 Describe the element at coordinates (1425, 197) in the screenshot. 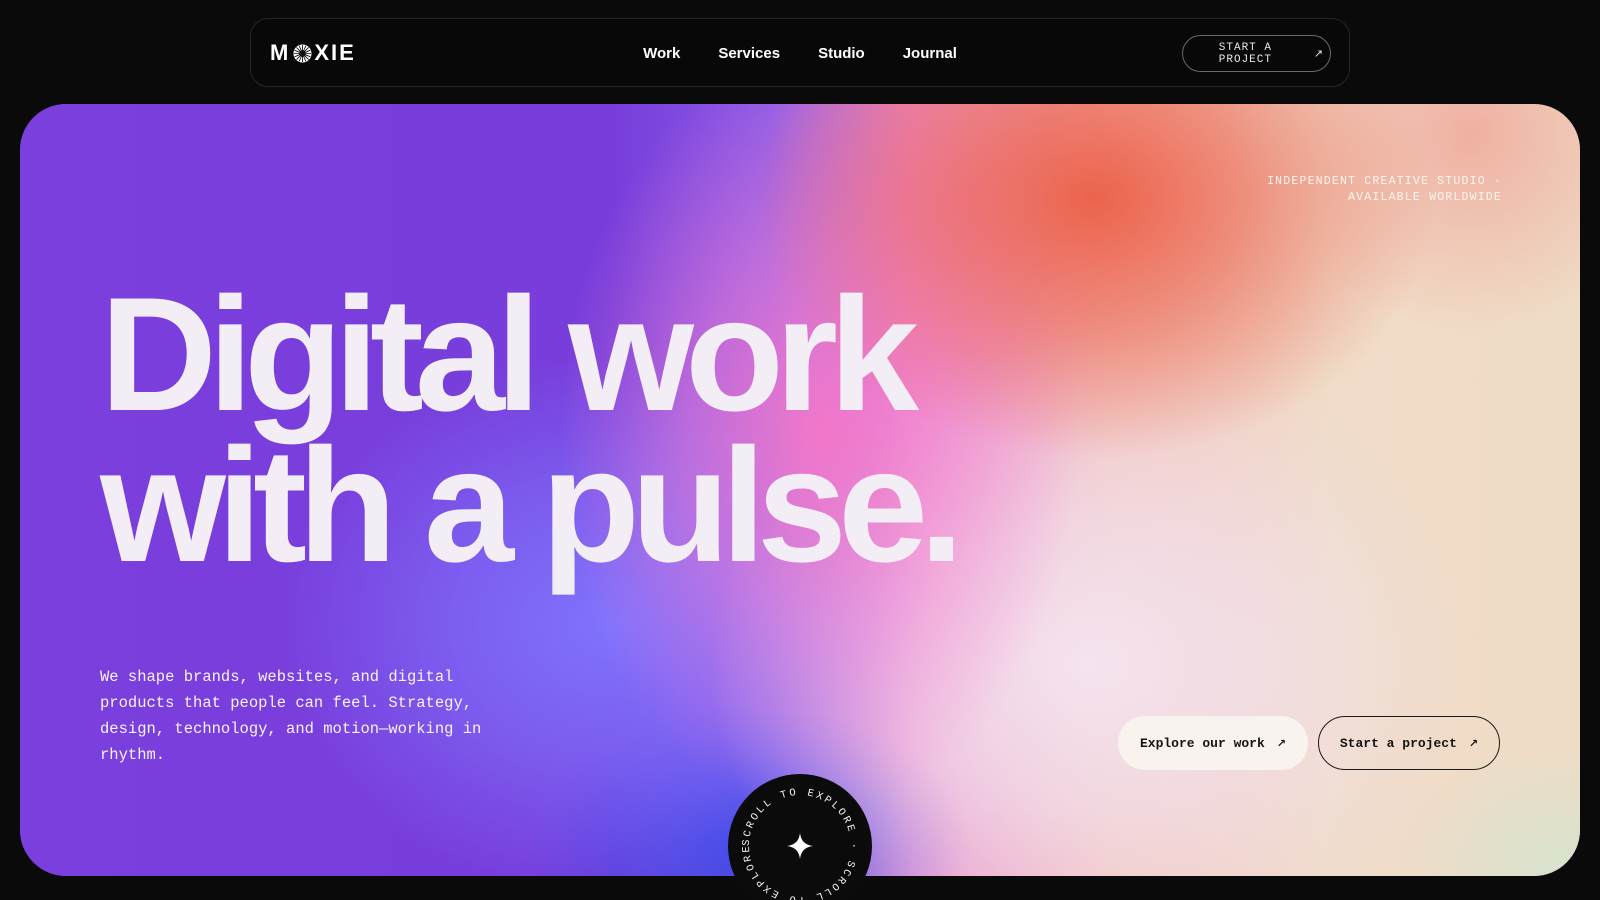

I see `tagline-line-2: AVAILABLE WORLDWIDE` at that location.